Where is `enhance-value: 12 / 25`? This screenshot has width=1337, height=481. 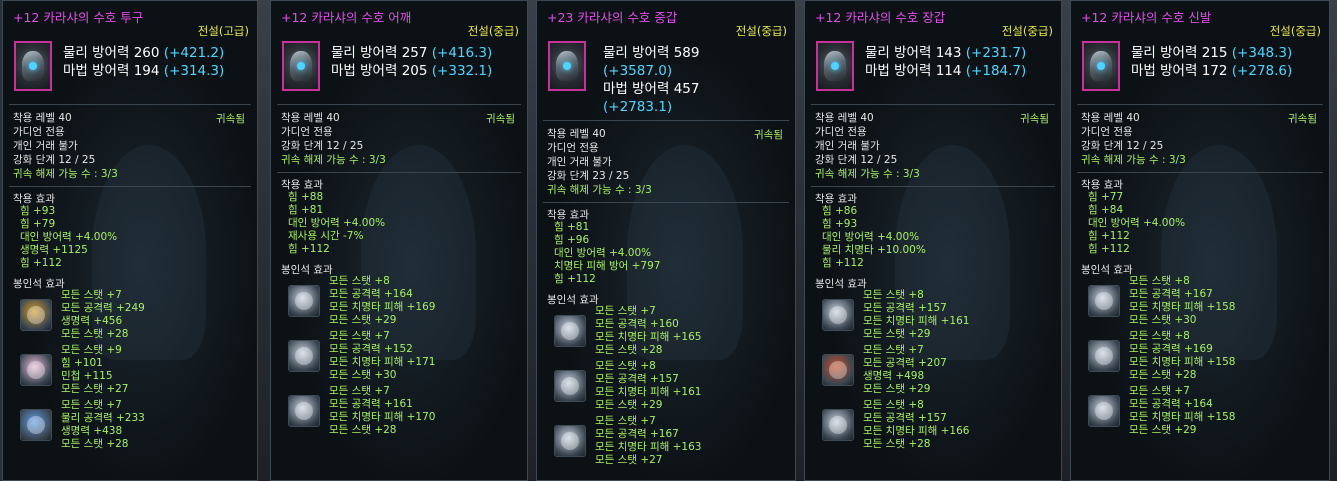
enhance-value: 12 / 25 is located at coordinates (345, 146).